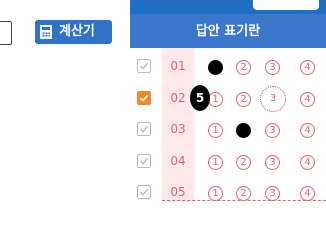 The height and width of the screenshot is (240, 326). I want to click on question-number: 03, so click(178, 129).